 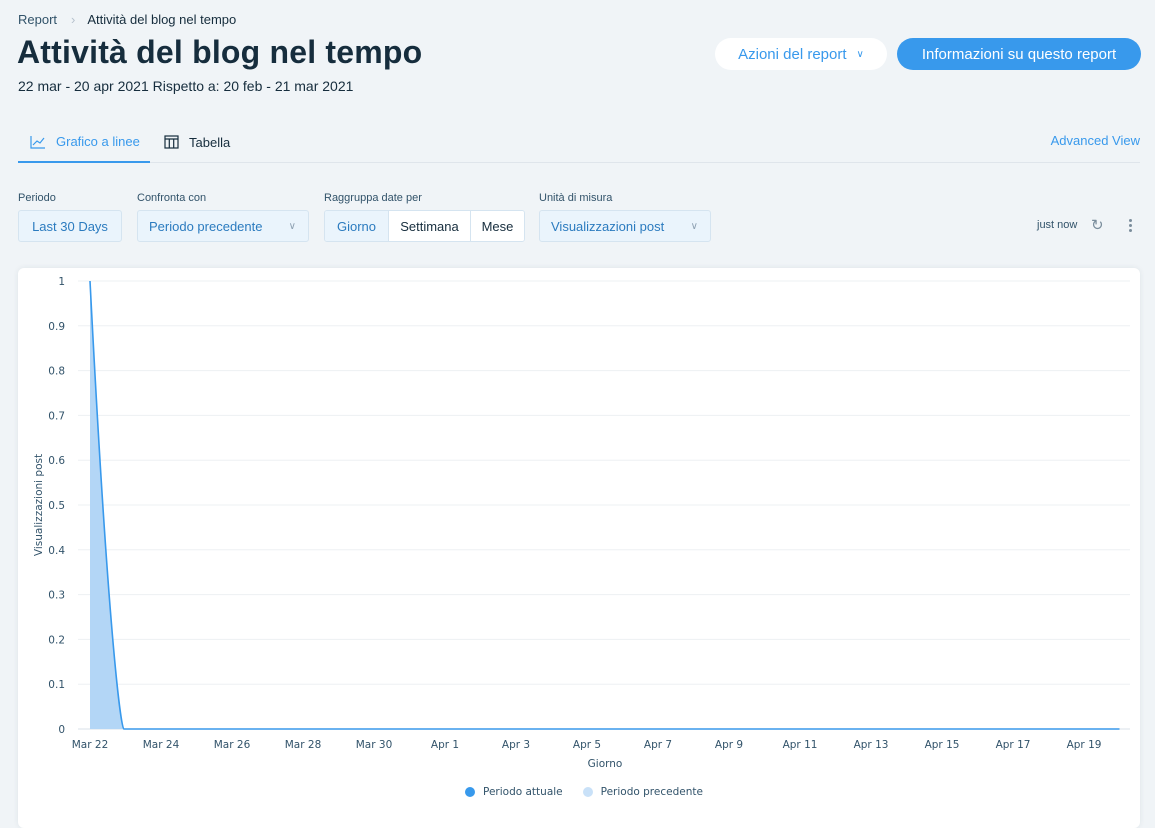 What do you see at coordinates (374, 745) in the screenshot?
I see `x-tick-label: Mar 30` at bounding box center [374, 745].